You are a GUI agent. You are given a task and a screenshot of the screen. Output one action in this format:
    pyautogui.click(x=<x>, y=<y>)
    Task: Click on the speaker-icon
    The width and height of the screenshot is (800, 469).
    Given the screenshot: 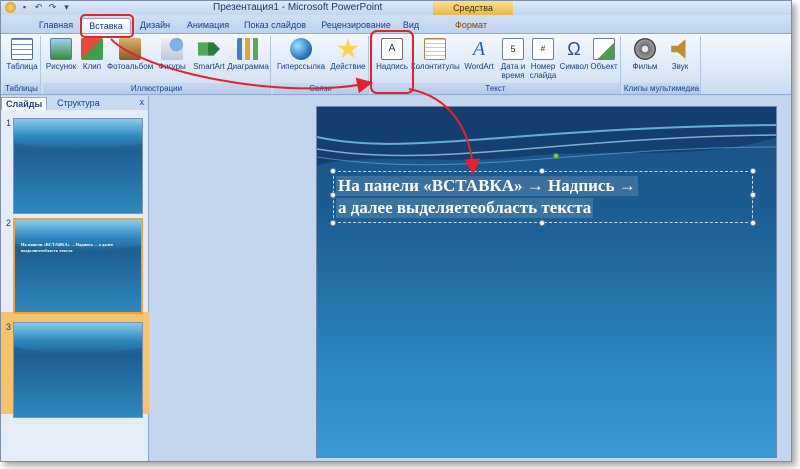 What is the action you would take?
    pyautogui.click(x=678, y=49)
    